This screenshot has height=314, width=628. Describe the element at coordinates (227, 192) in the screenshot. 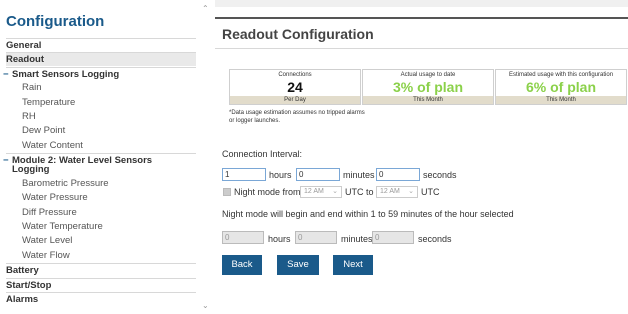

I see `night-mode-checkbox` at that location.